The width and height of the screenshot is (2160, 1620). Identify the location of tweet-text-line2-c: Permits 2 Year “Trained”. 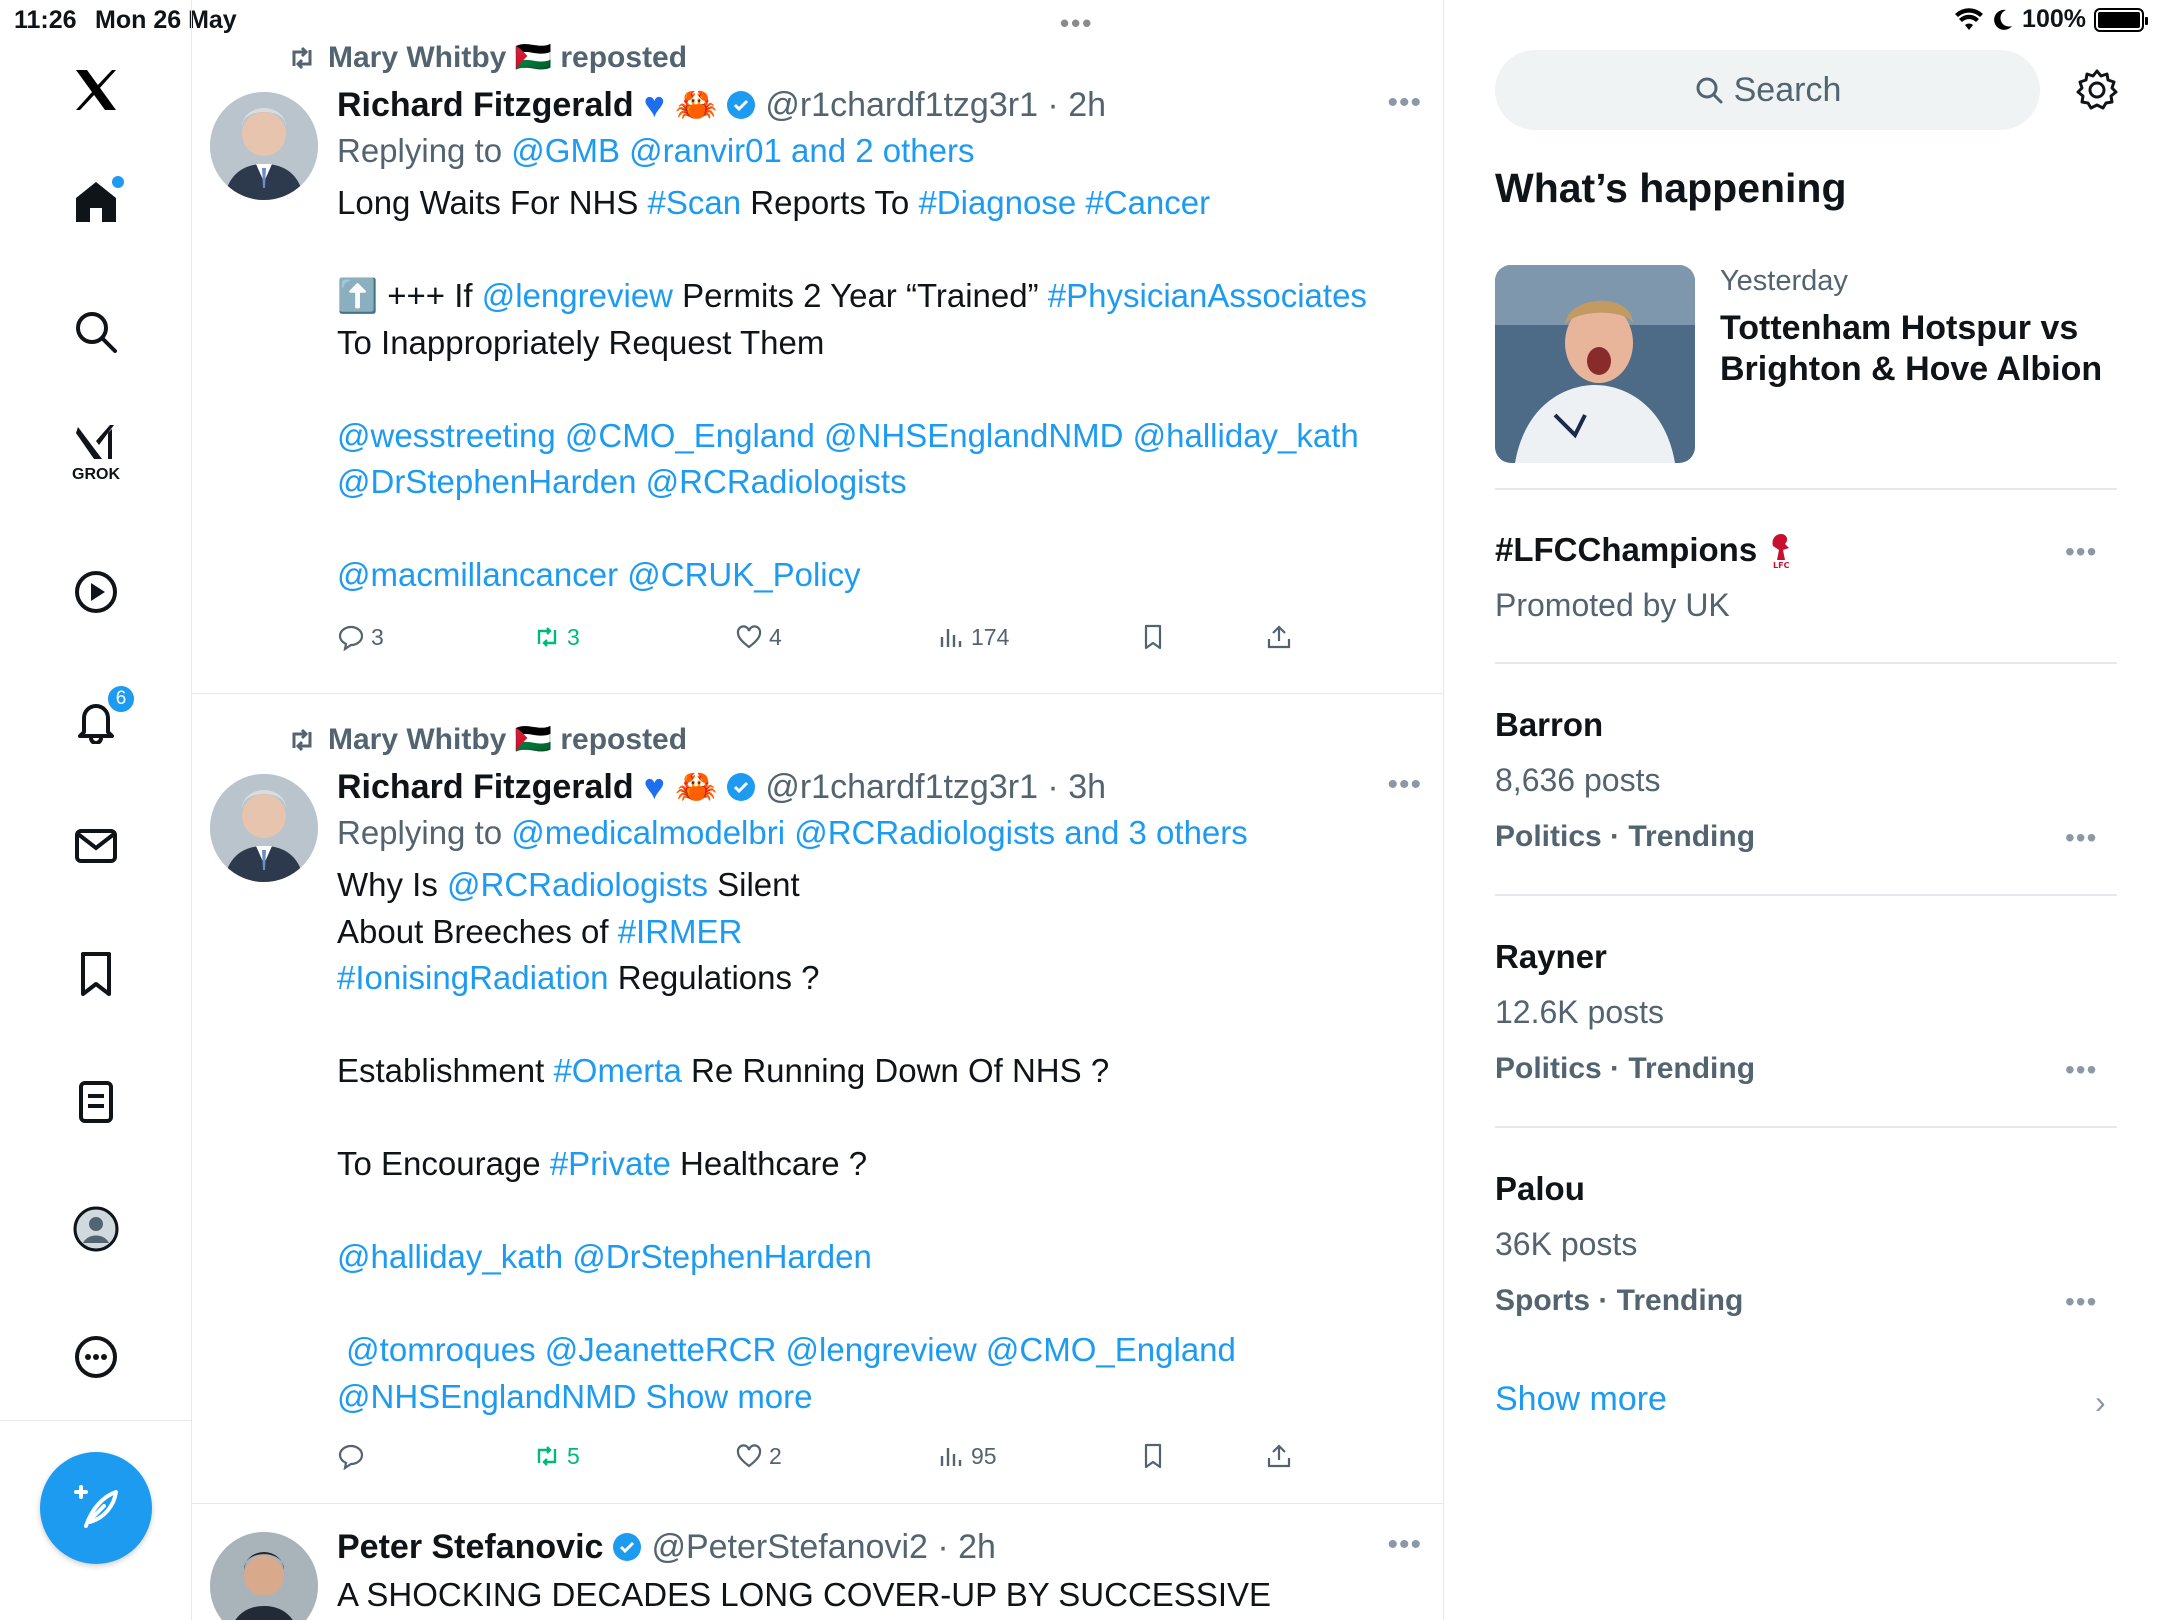
(860, 295).